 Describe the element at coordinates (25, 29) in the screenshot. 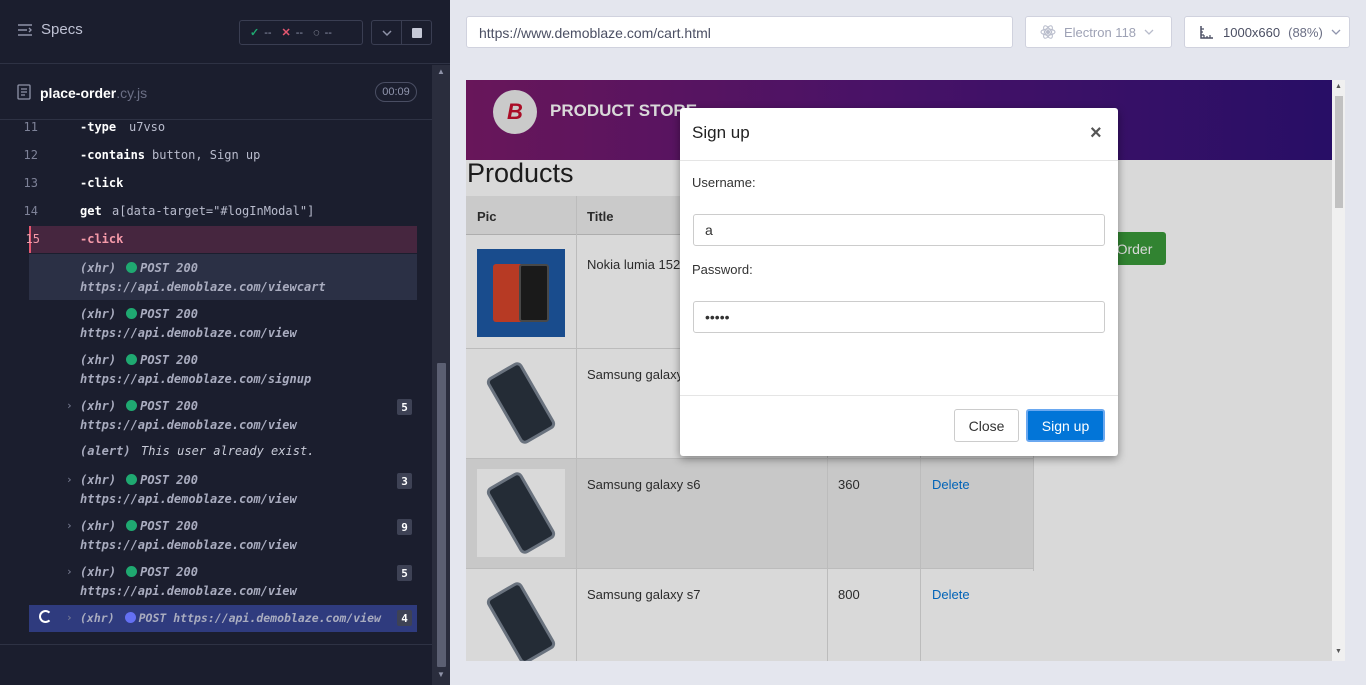

I see `menu-icon` at that location.